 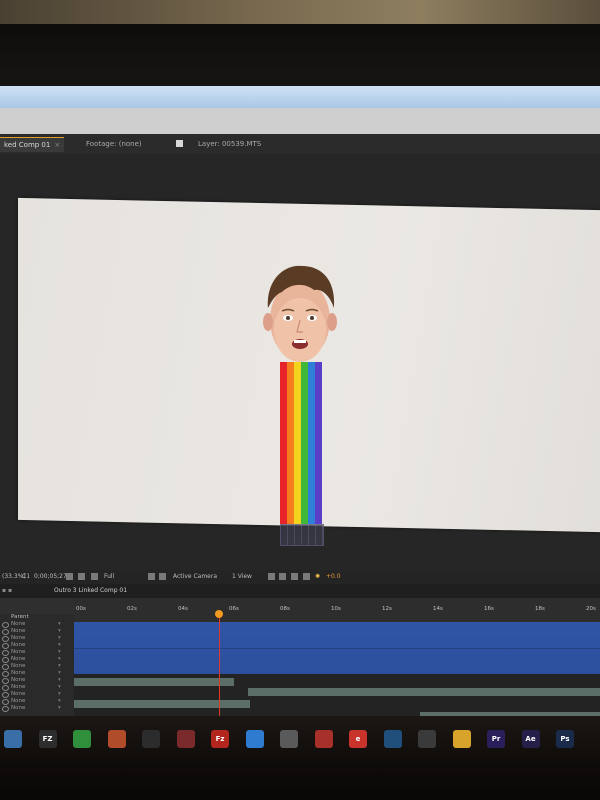 I want to click on ruler-tick-label: 20s, so click(x=591, y=609).